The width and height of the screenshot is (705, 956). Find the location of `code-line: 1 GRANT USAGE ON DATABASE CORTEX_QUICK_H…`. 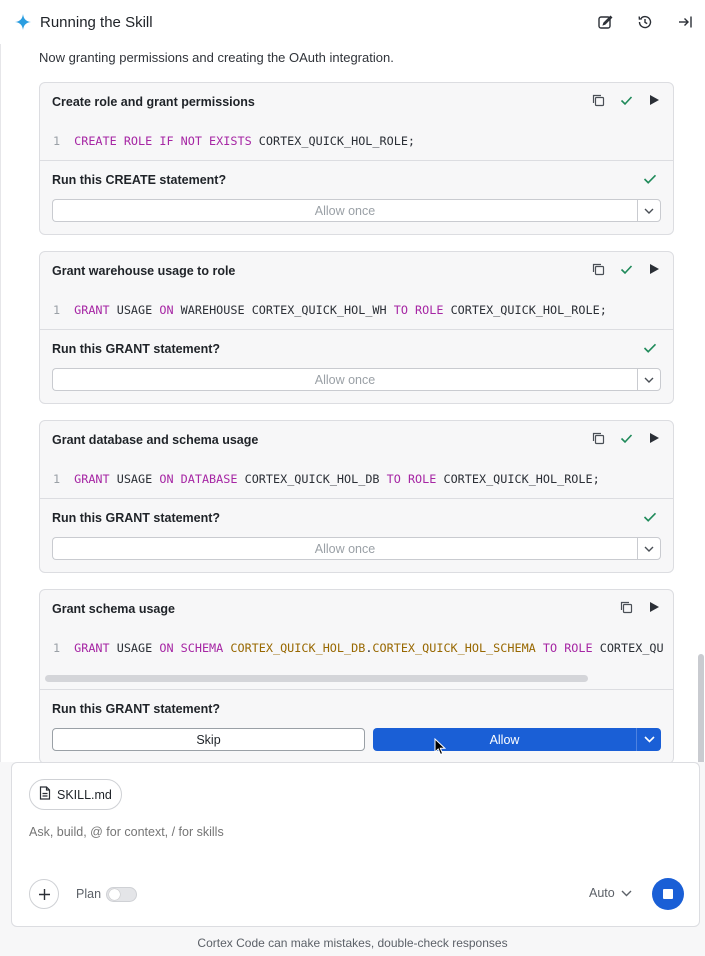

code-line: 1 GRANT USAGE ON DATABASE CORTEX_QUICK_H… is located at coordinates (356, 479).